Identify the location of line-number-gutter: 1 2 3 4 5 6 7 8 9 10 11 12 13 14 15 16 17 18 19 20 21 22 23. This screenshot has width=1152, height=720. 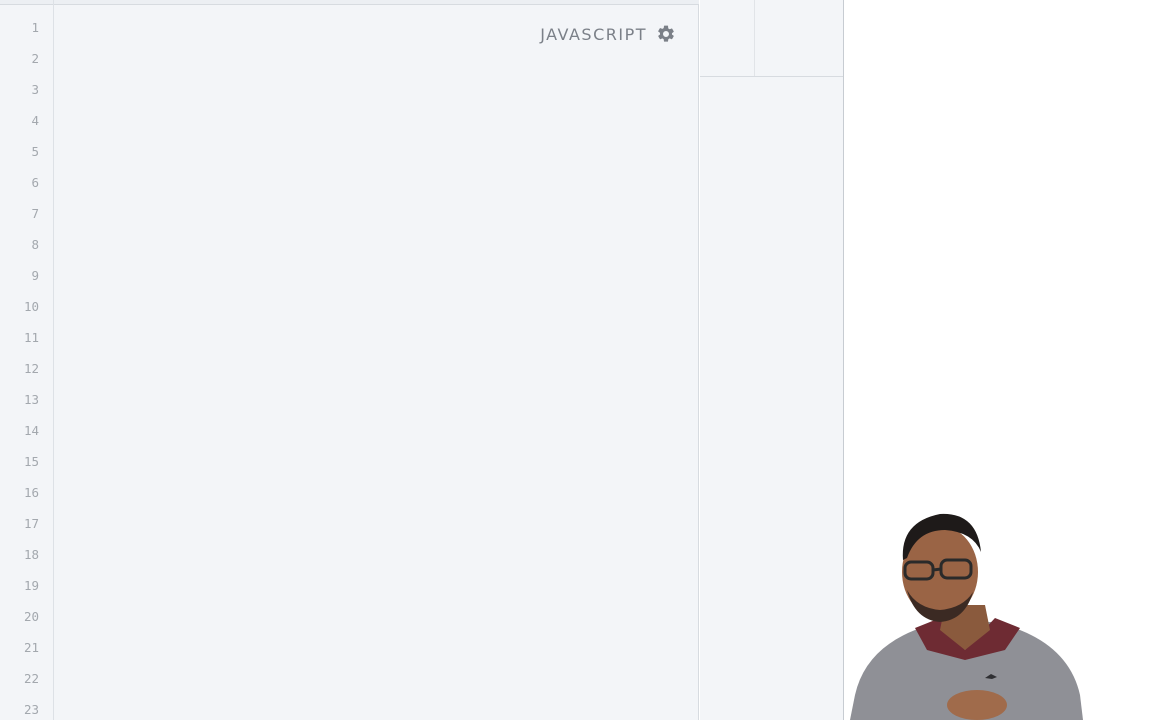
(27, 360).